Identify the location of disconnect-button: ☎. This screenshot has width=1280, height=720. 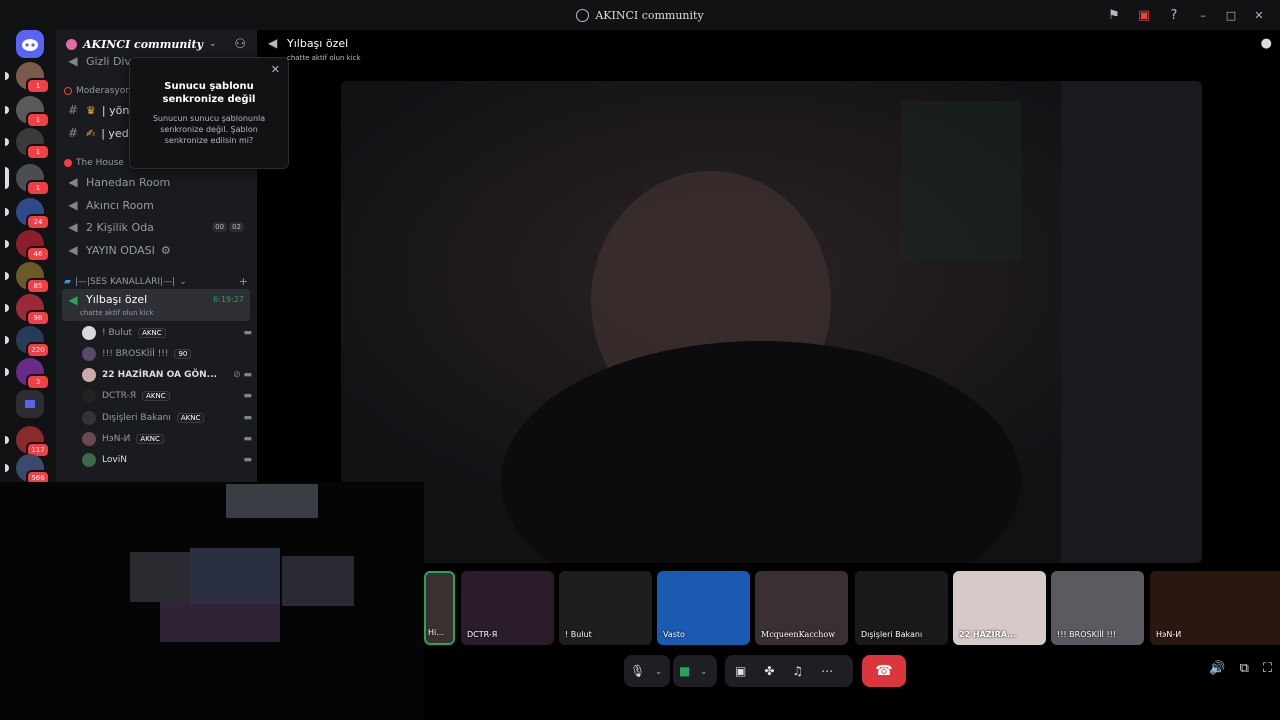
(884, 671).